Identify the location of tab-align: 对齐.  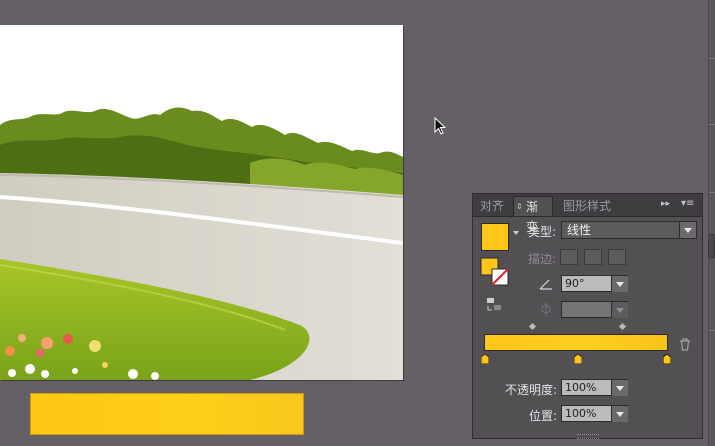
(493, 206).